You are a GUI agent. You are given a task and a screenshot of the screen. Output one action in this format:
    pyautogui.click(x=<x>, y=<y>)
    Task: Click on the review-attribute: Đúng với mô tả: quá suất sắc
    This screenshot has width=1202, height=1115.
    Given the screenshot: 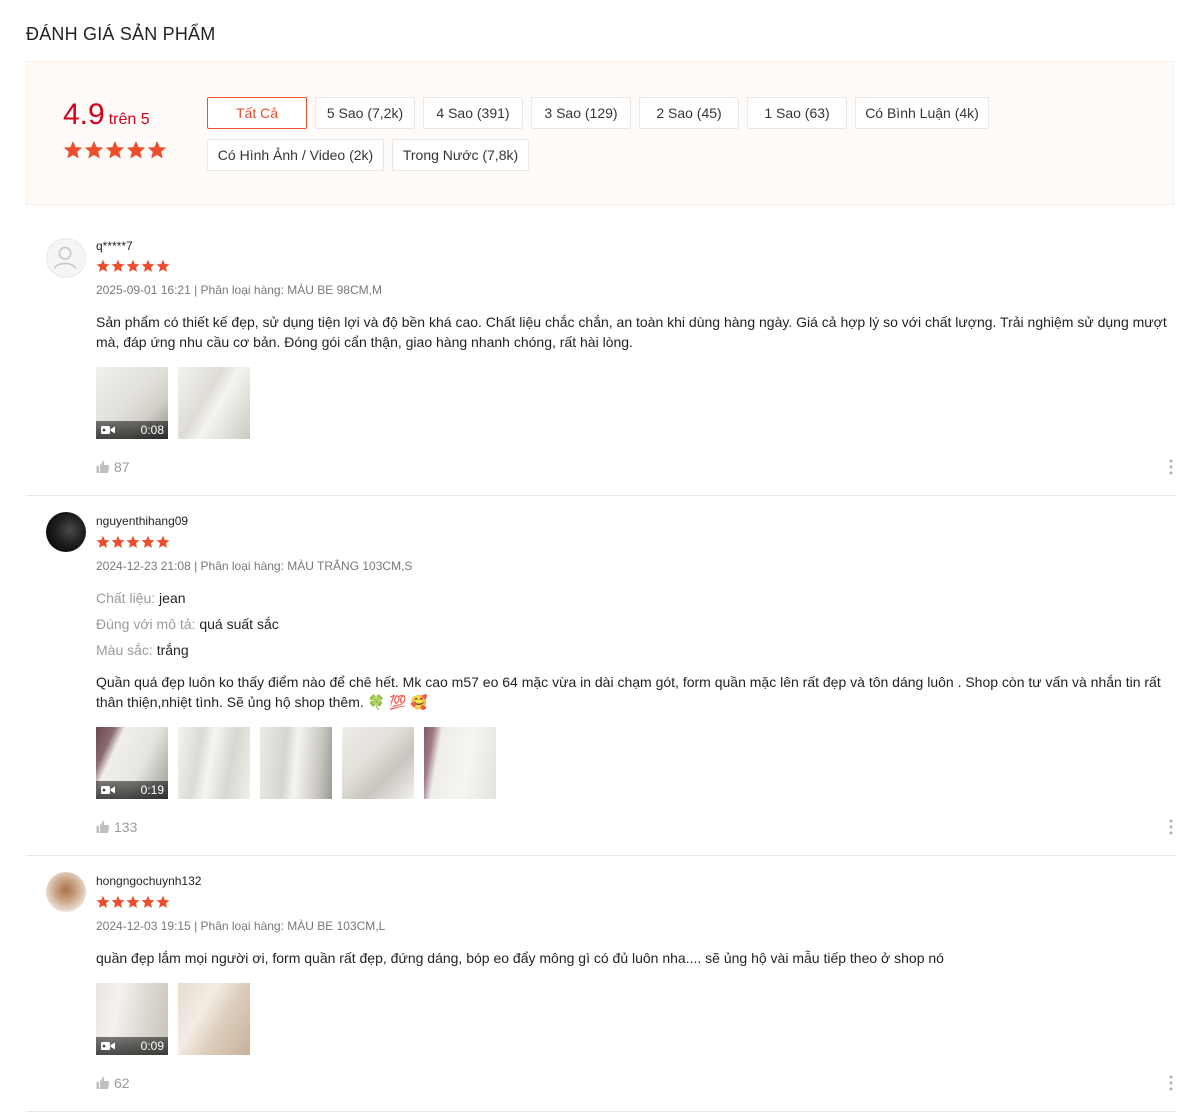 What is the action you would take?
    pyautogui.click(x=187, y=624)
    